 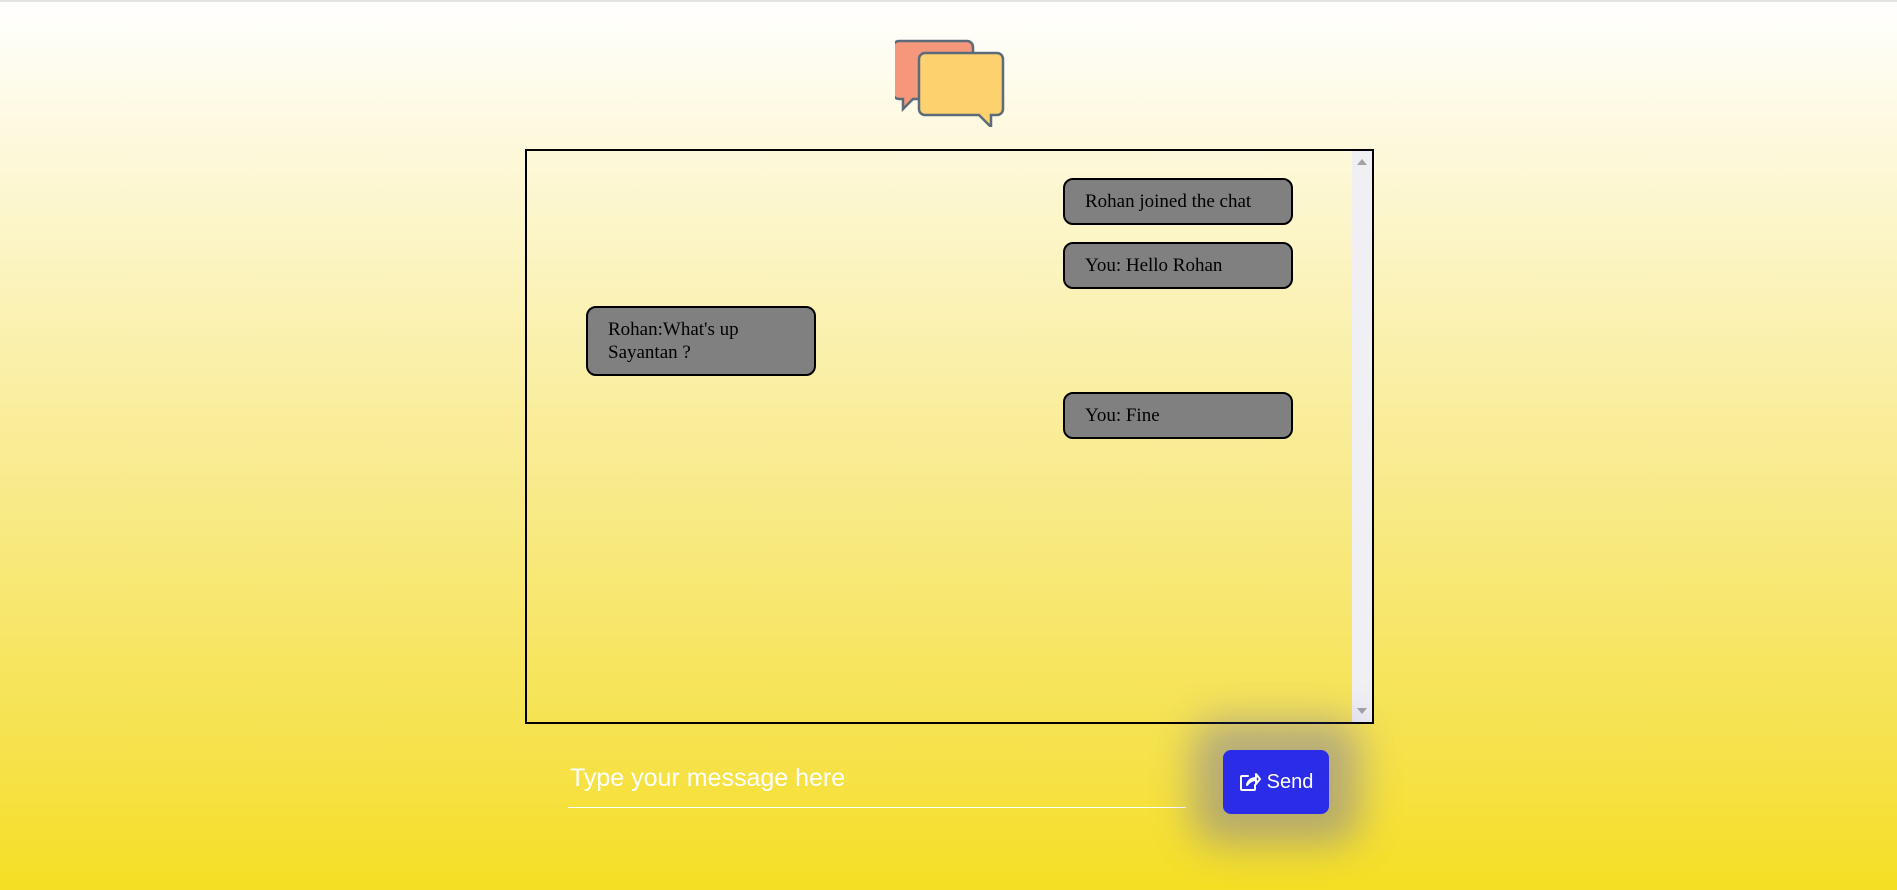 What do you see at coordinates (1250, 782) in the screenshot?
I see `share-icon` at bounding box center [1250, 782].